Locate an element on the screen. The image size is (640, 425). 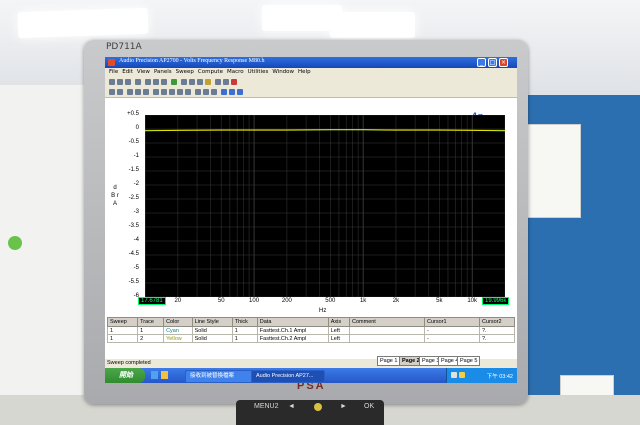
minimize-button: _ is located at coordinates (481, 62).